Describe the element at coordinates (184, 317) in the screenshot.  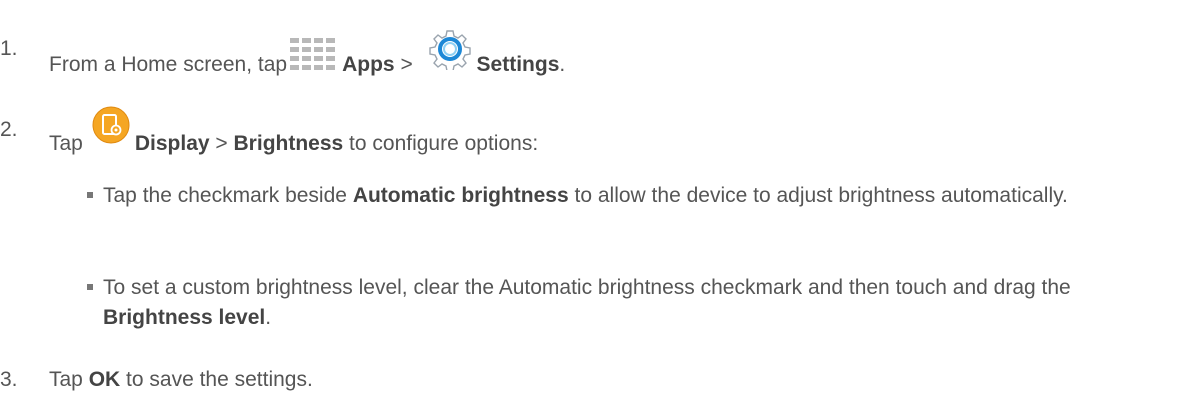
I see `bullet-bold: Brightness level` at that location.